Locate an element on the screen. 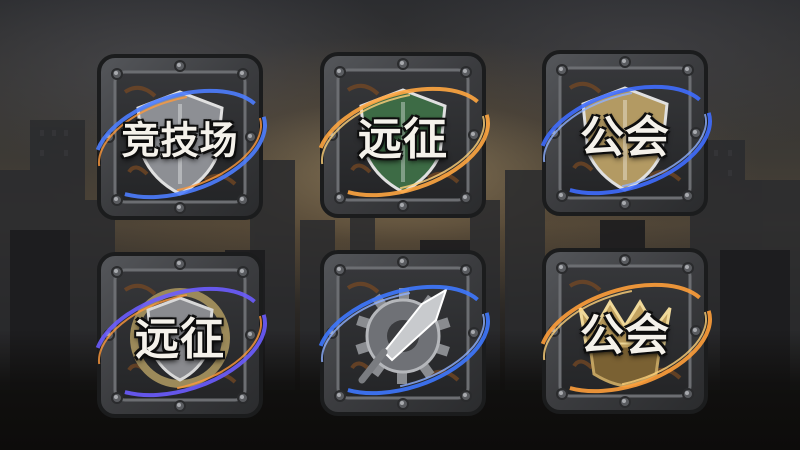 The height and width of the screenshot is (450, 800). menu-tile-expedition: 远征 is located at coordinates (403, 135).